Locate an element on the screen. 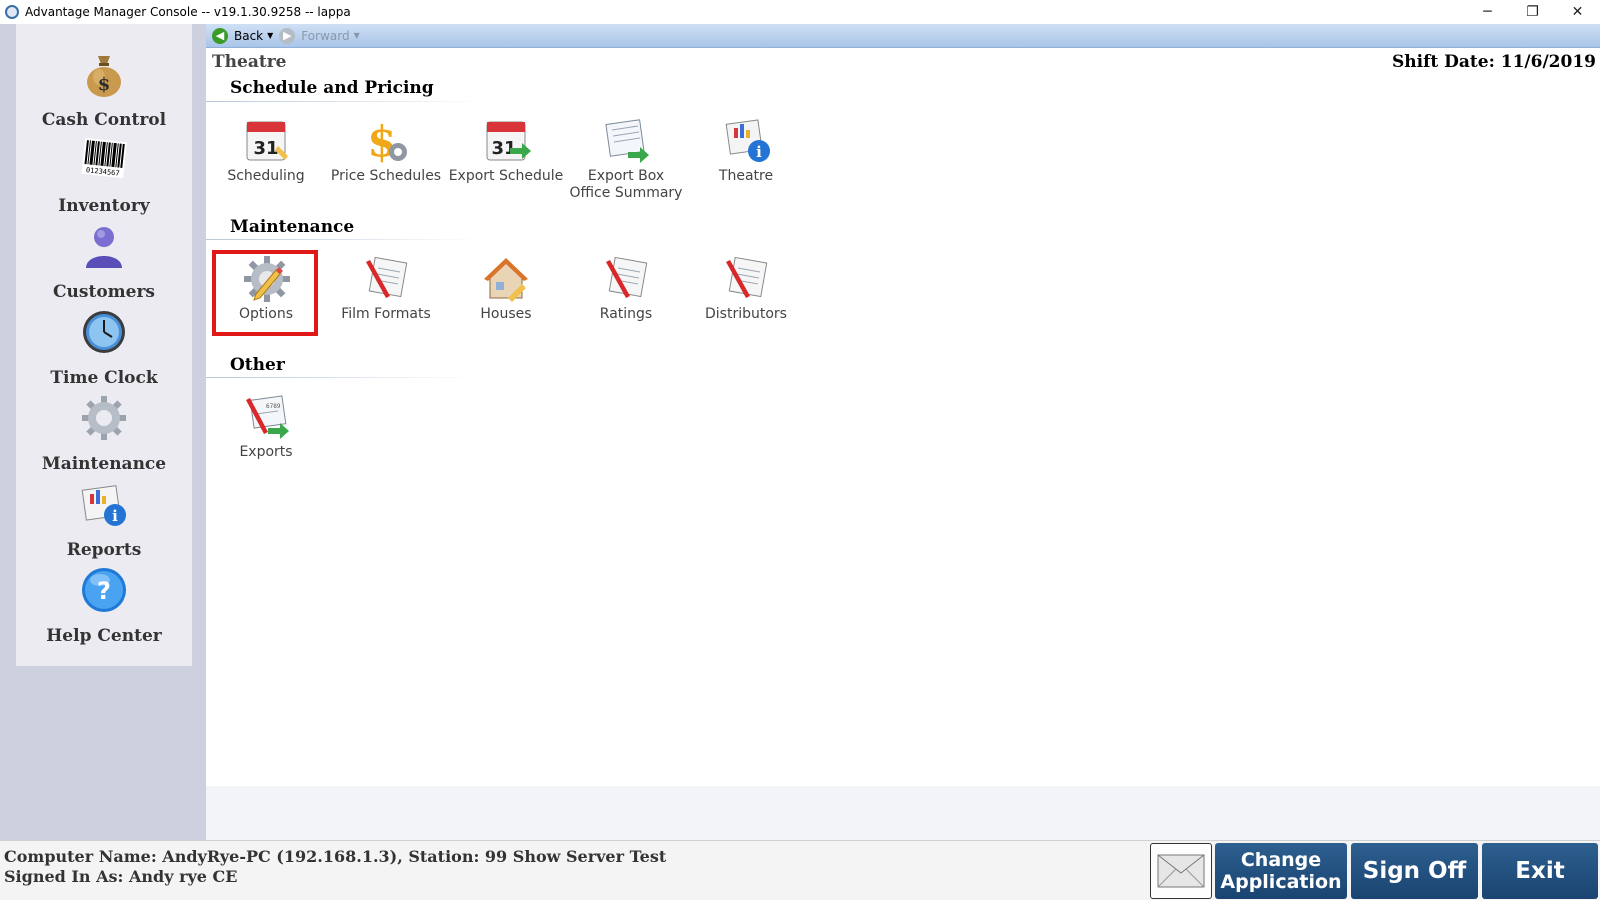 The height and width of the screenshot is (900, 1600). tile-export-schedule: 31 Export Schedule is located at coordinates (506, 161).